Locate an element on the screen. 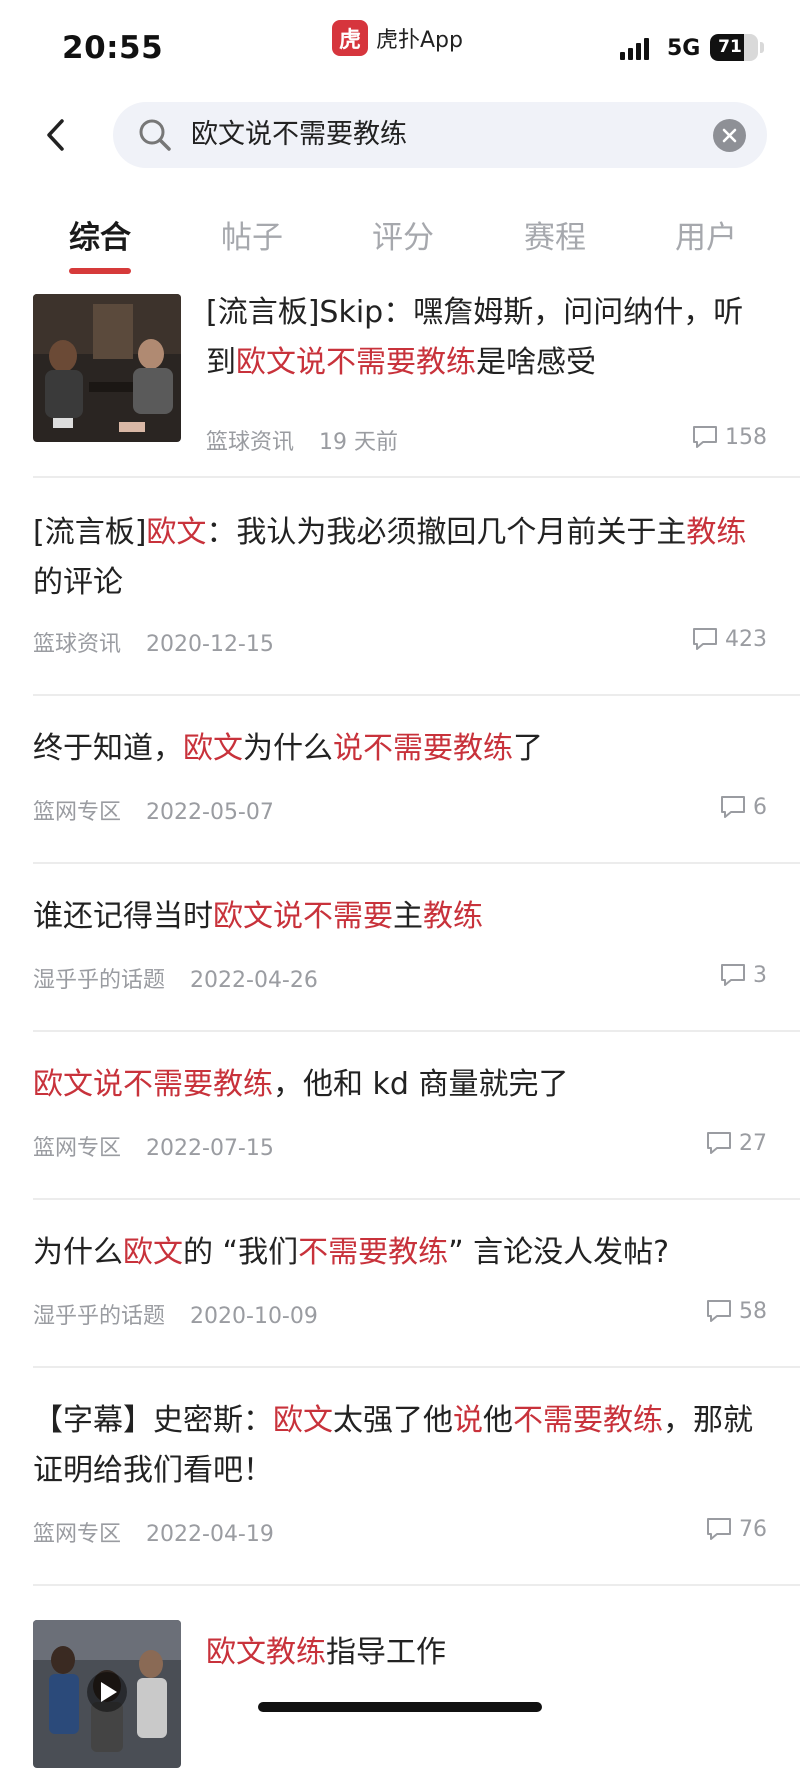  title-text: ：我认为我必须撤回几个月前关于主 is located at coordinates (446, 532).